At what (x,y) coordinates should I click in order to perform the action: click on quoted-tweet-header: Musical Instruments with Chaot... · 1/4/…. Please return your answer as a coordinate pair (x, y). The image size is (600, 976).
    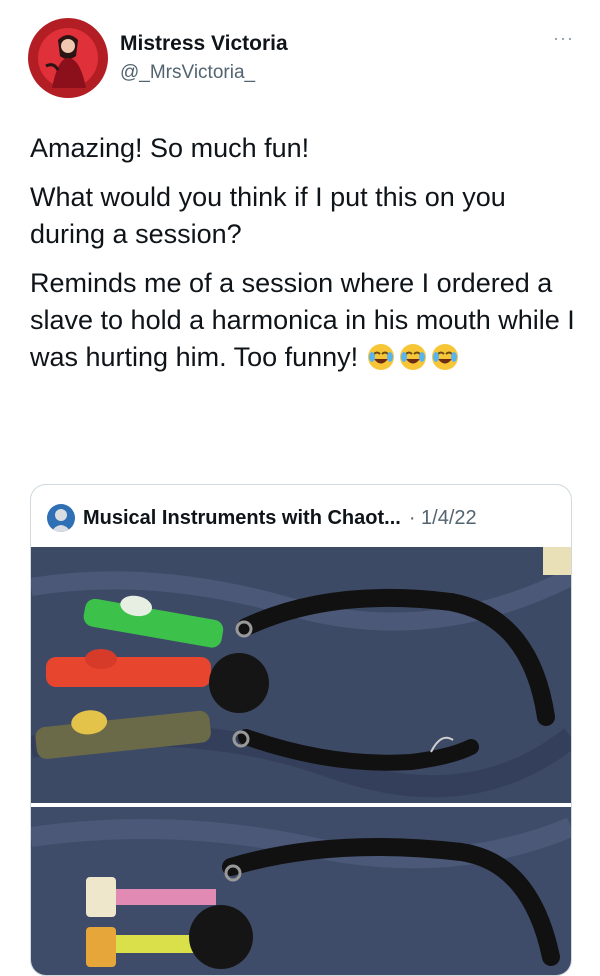
    Looking at the image, I should click on (262, 518).